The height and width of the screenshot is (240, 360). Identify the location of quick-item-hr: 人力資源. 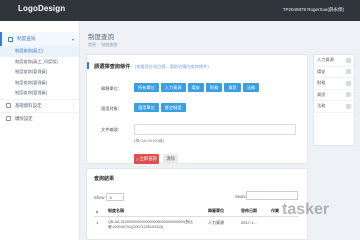
(334, 61).